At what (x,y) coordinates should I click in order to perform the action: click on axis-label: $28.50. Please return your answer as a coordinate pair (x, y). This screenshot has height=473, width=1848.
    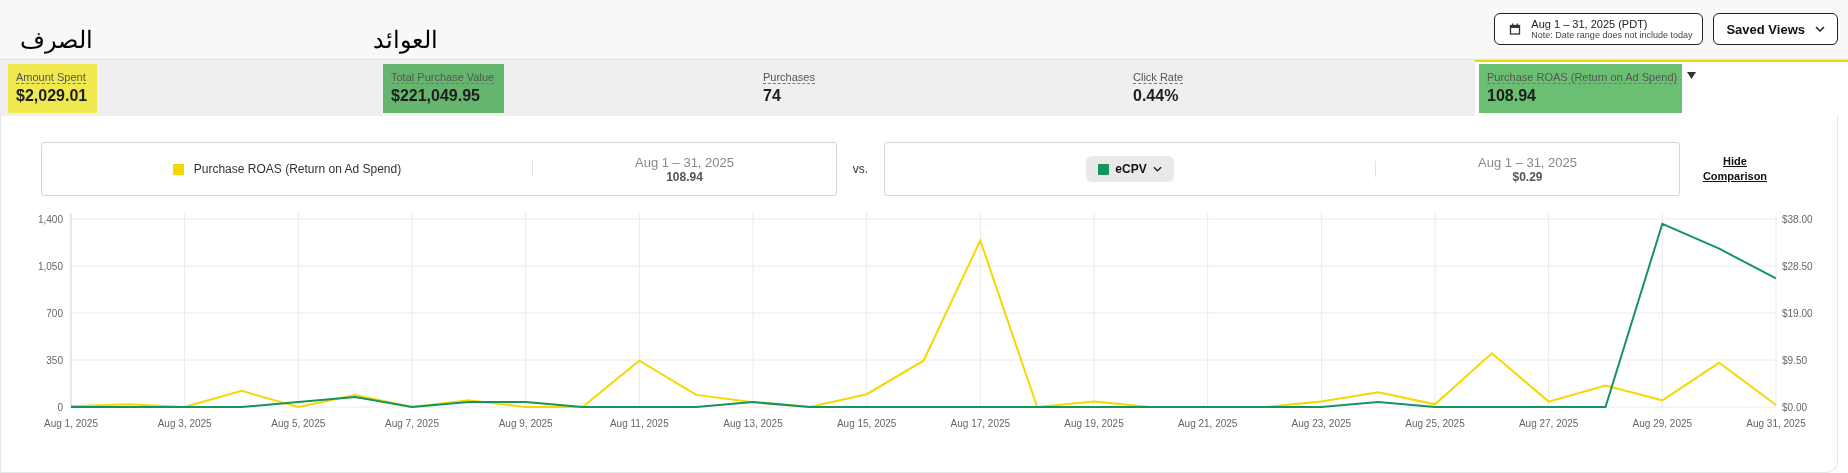
    Looking at the image, I should click on (1797, 266).